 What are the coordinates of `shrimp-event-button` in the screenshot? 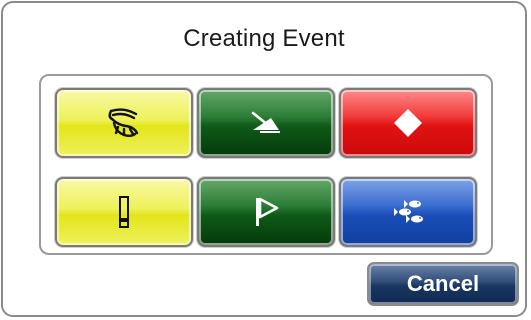 It's located at (124, 123).